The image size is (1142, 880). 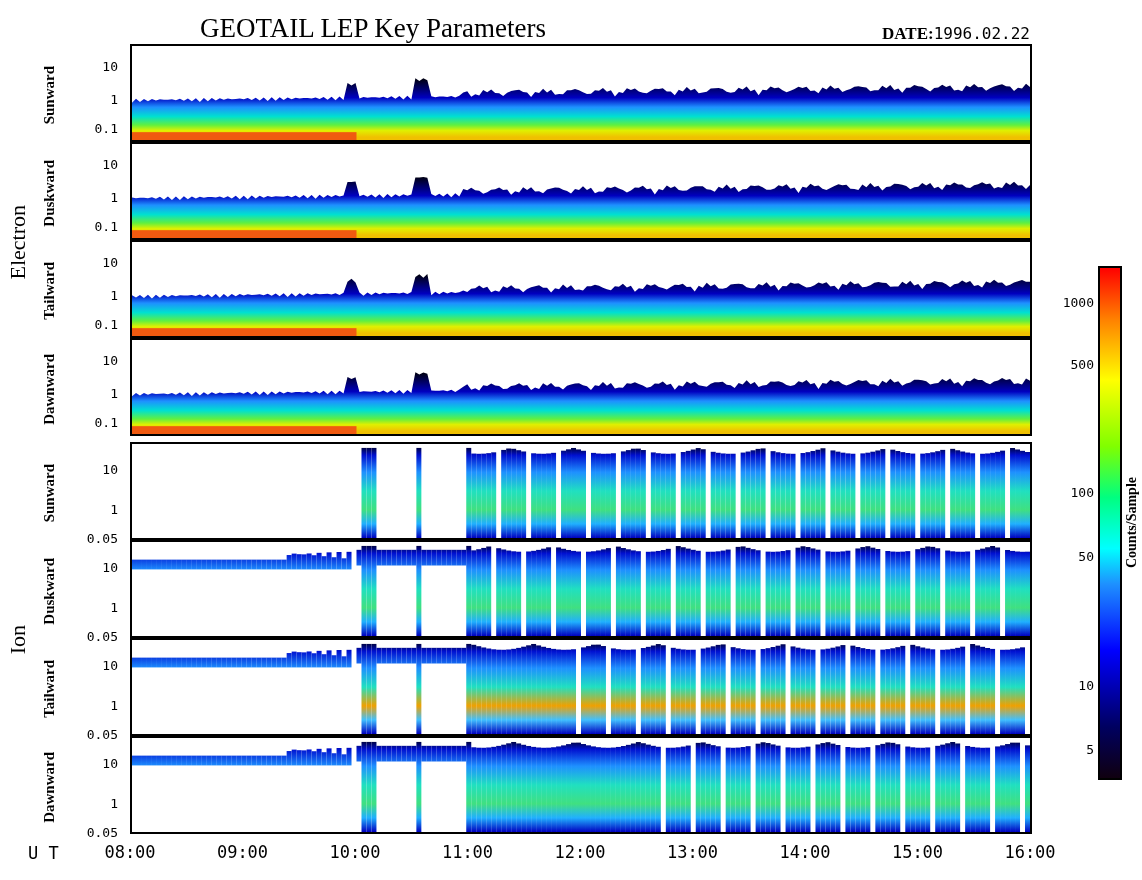 I want to click on species-label: Electron, so click(x=18, y=242).